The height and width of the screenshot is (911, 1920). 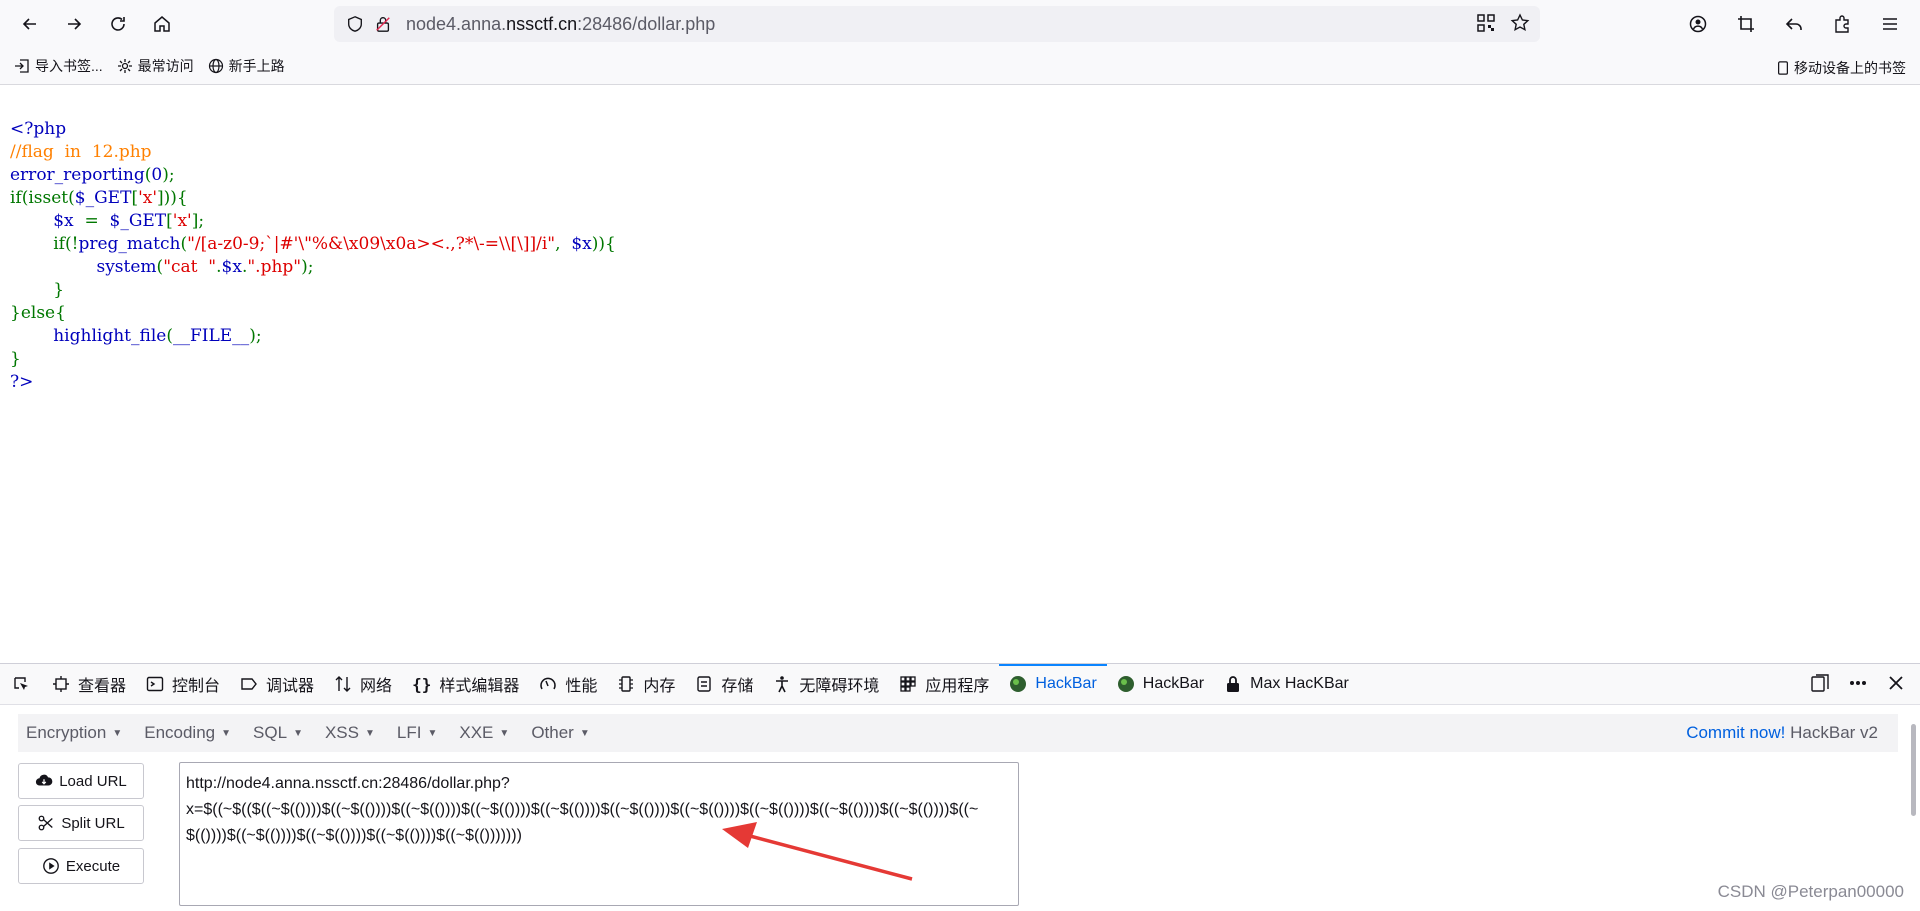 What do you see at coordinates (180, 732) in the screenshot?
I see `menu-label: Encoding` at bounding box center [180, 732].